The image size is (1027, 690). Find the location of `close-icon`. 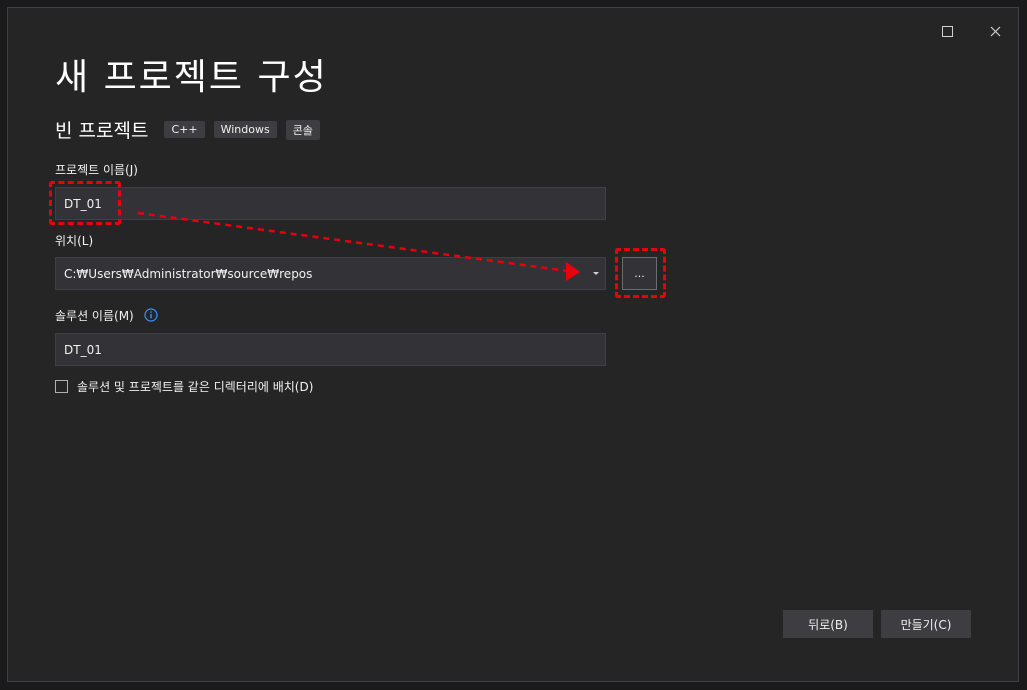

close-icon is located at coordinates (995, 31).